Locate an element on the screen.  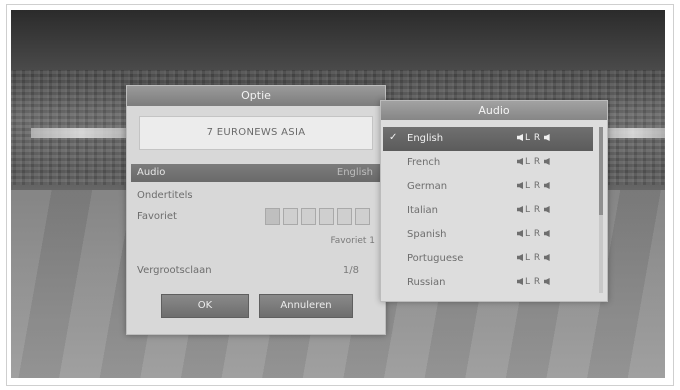
zoom-value: 1/8 is located at coordinates (350, 270).